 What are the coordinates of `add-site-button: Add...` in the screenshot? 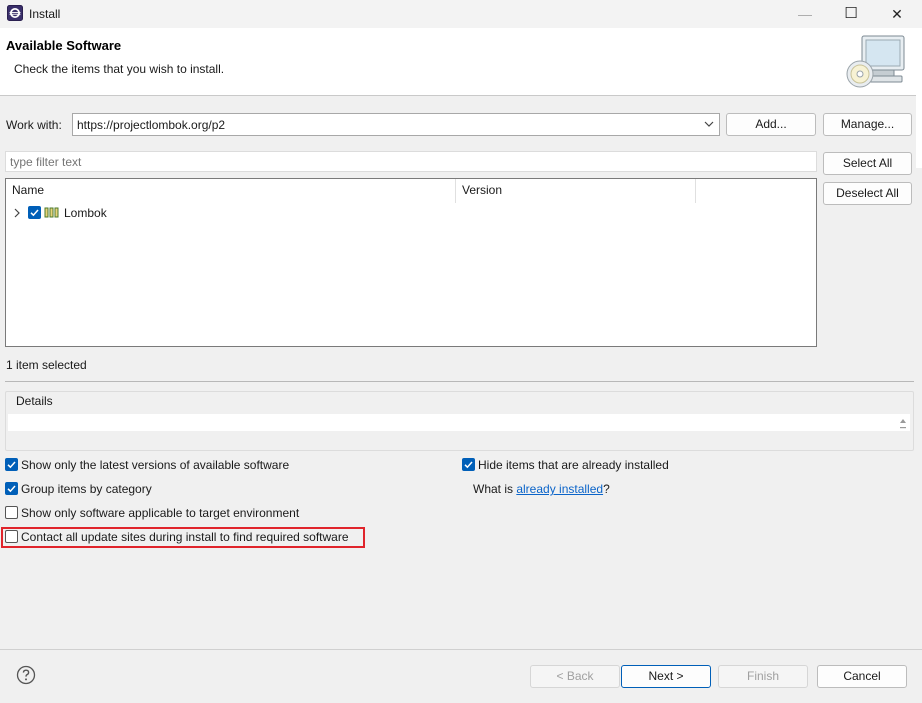 It's located at (771, 124).